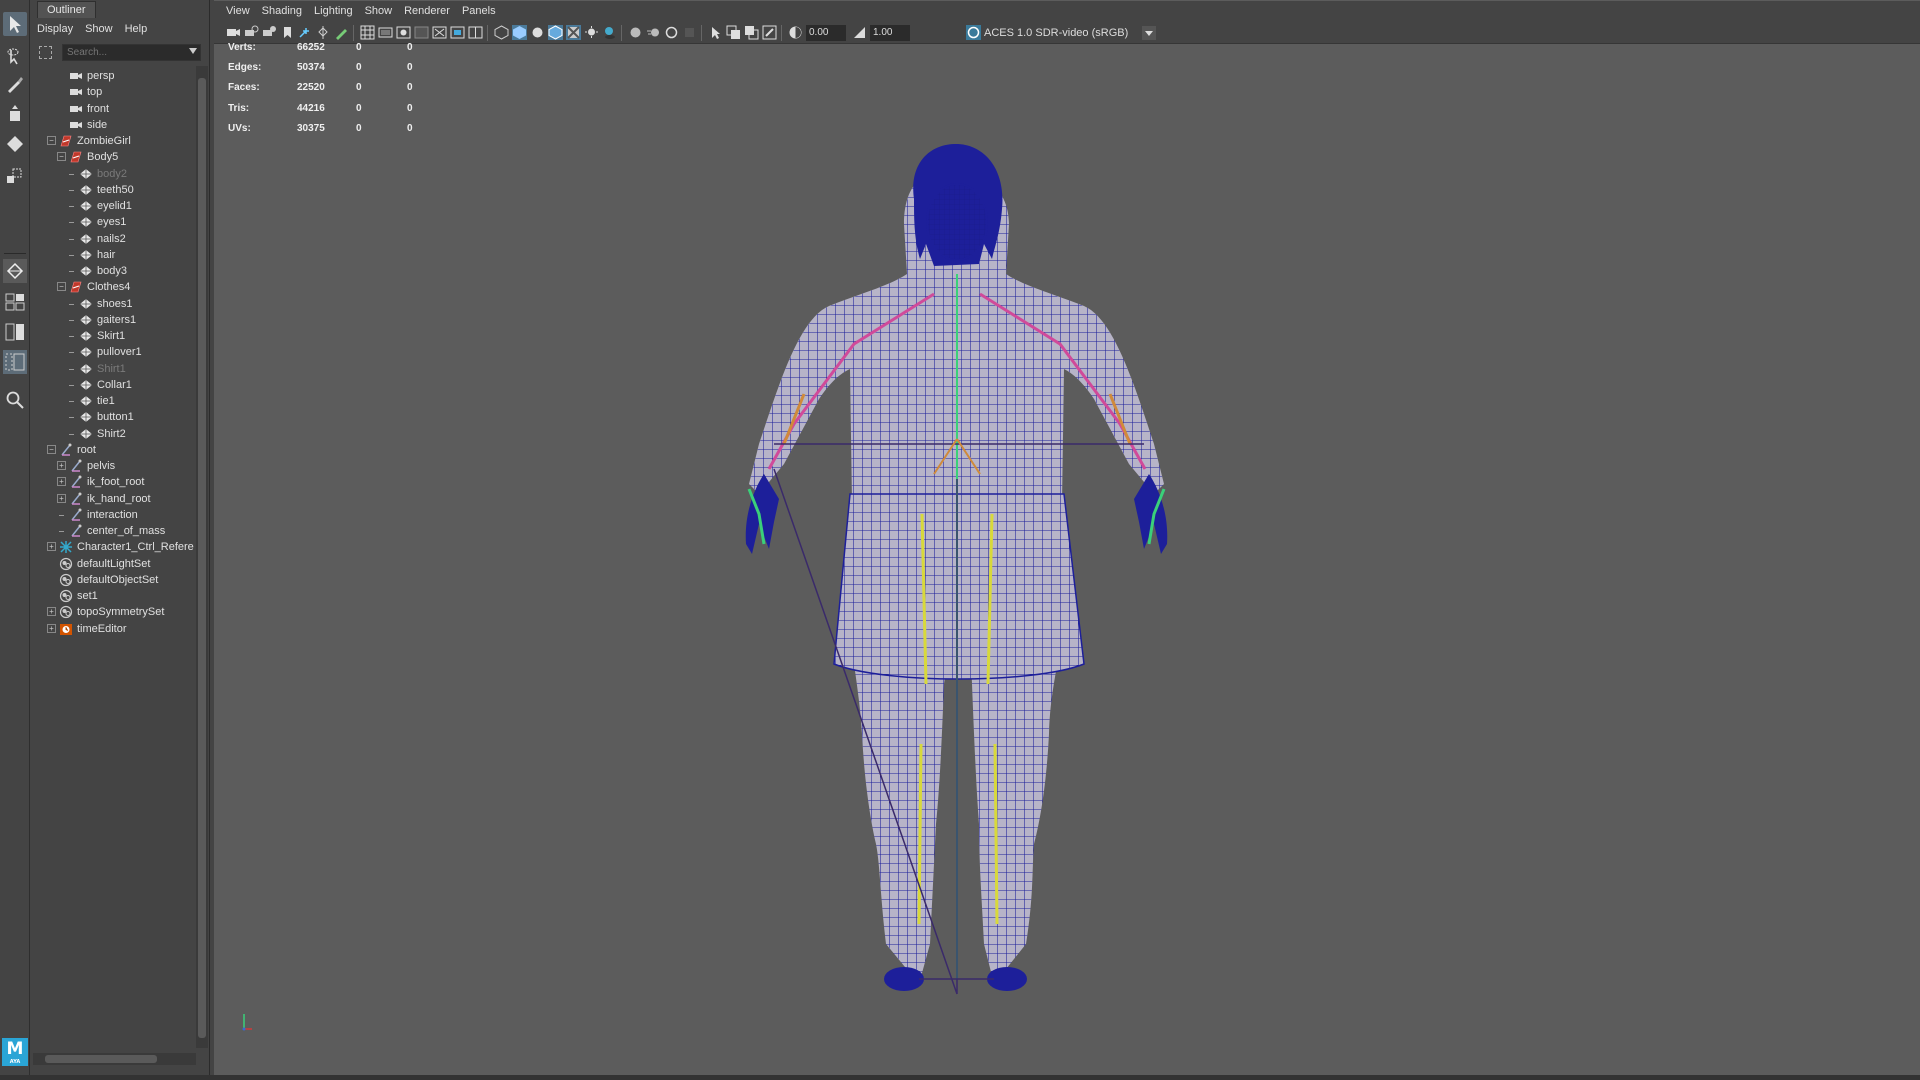 The image size is (1920, 1080). What do you see at coordinates (609, 32) in the screenshot?
I see `shadows-icon` at bounding box center [609, 32].